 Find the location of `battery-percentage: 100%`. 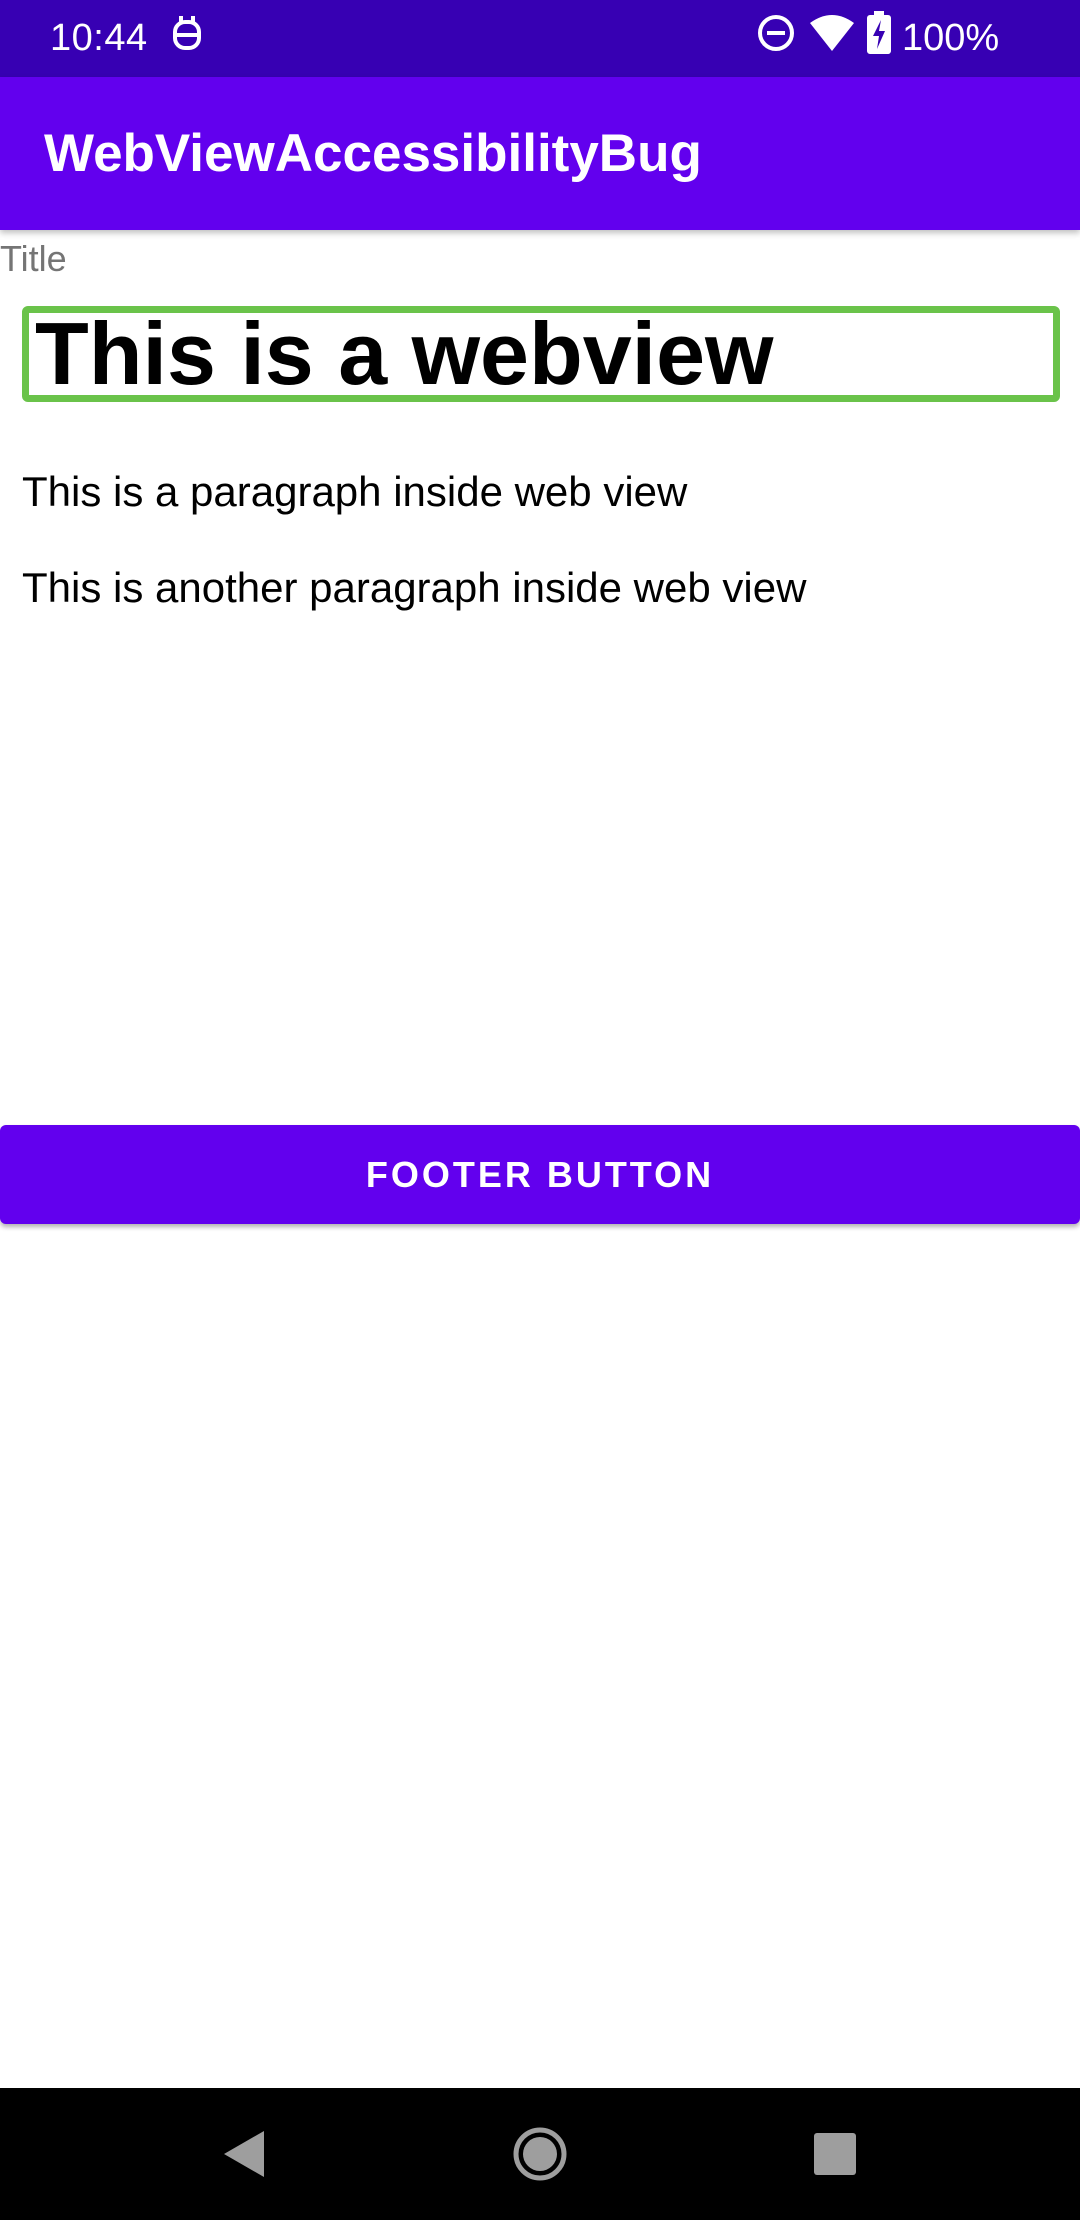

battery-percentage: 100% is located at coordinates (951, 38).